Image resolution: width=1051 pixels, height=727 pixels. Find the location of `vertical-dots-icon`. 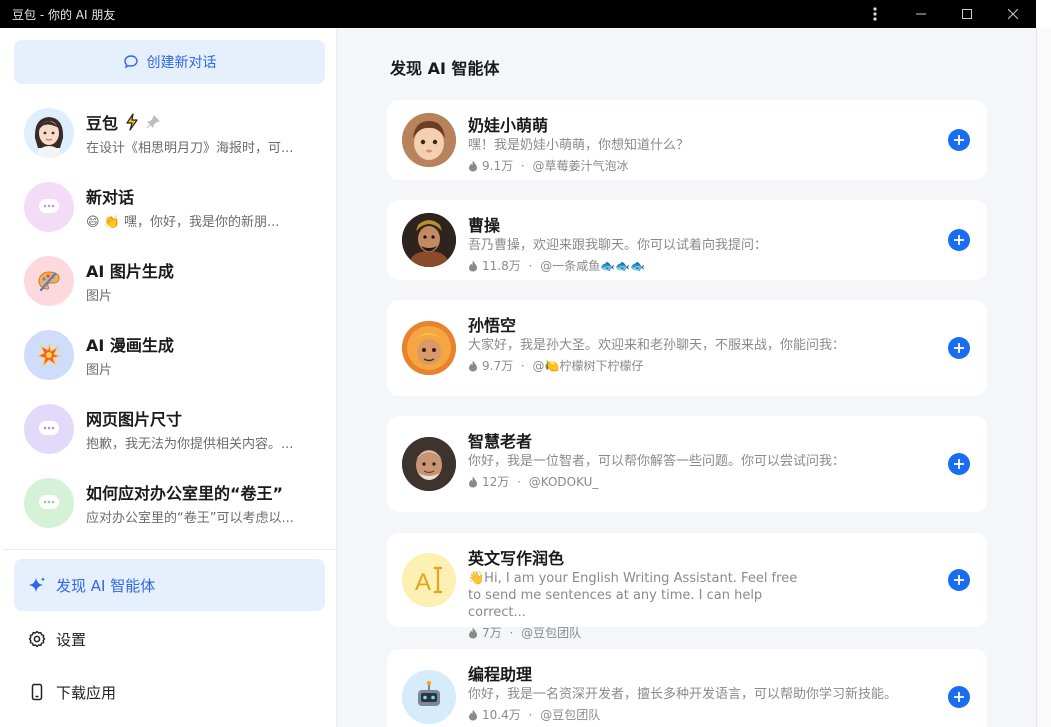

vertical-dots-icon is located at coordinates (875, 14).